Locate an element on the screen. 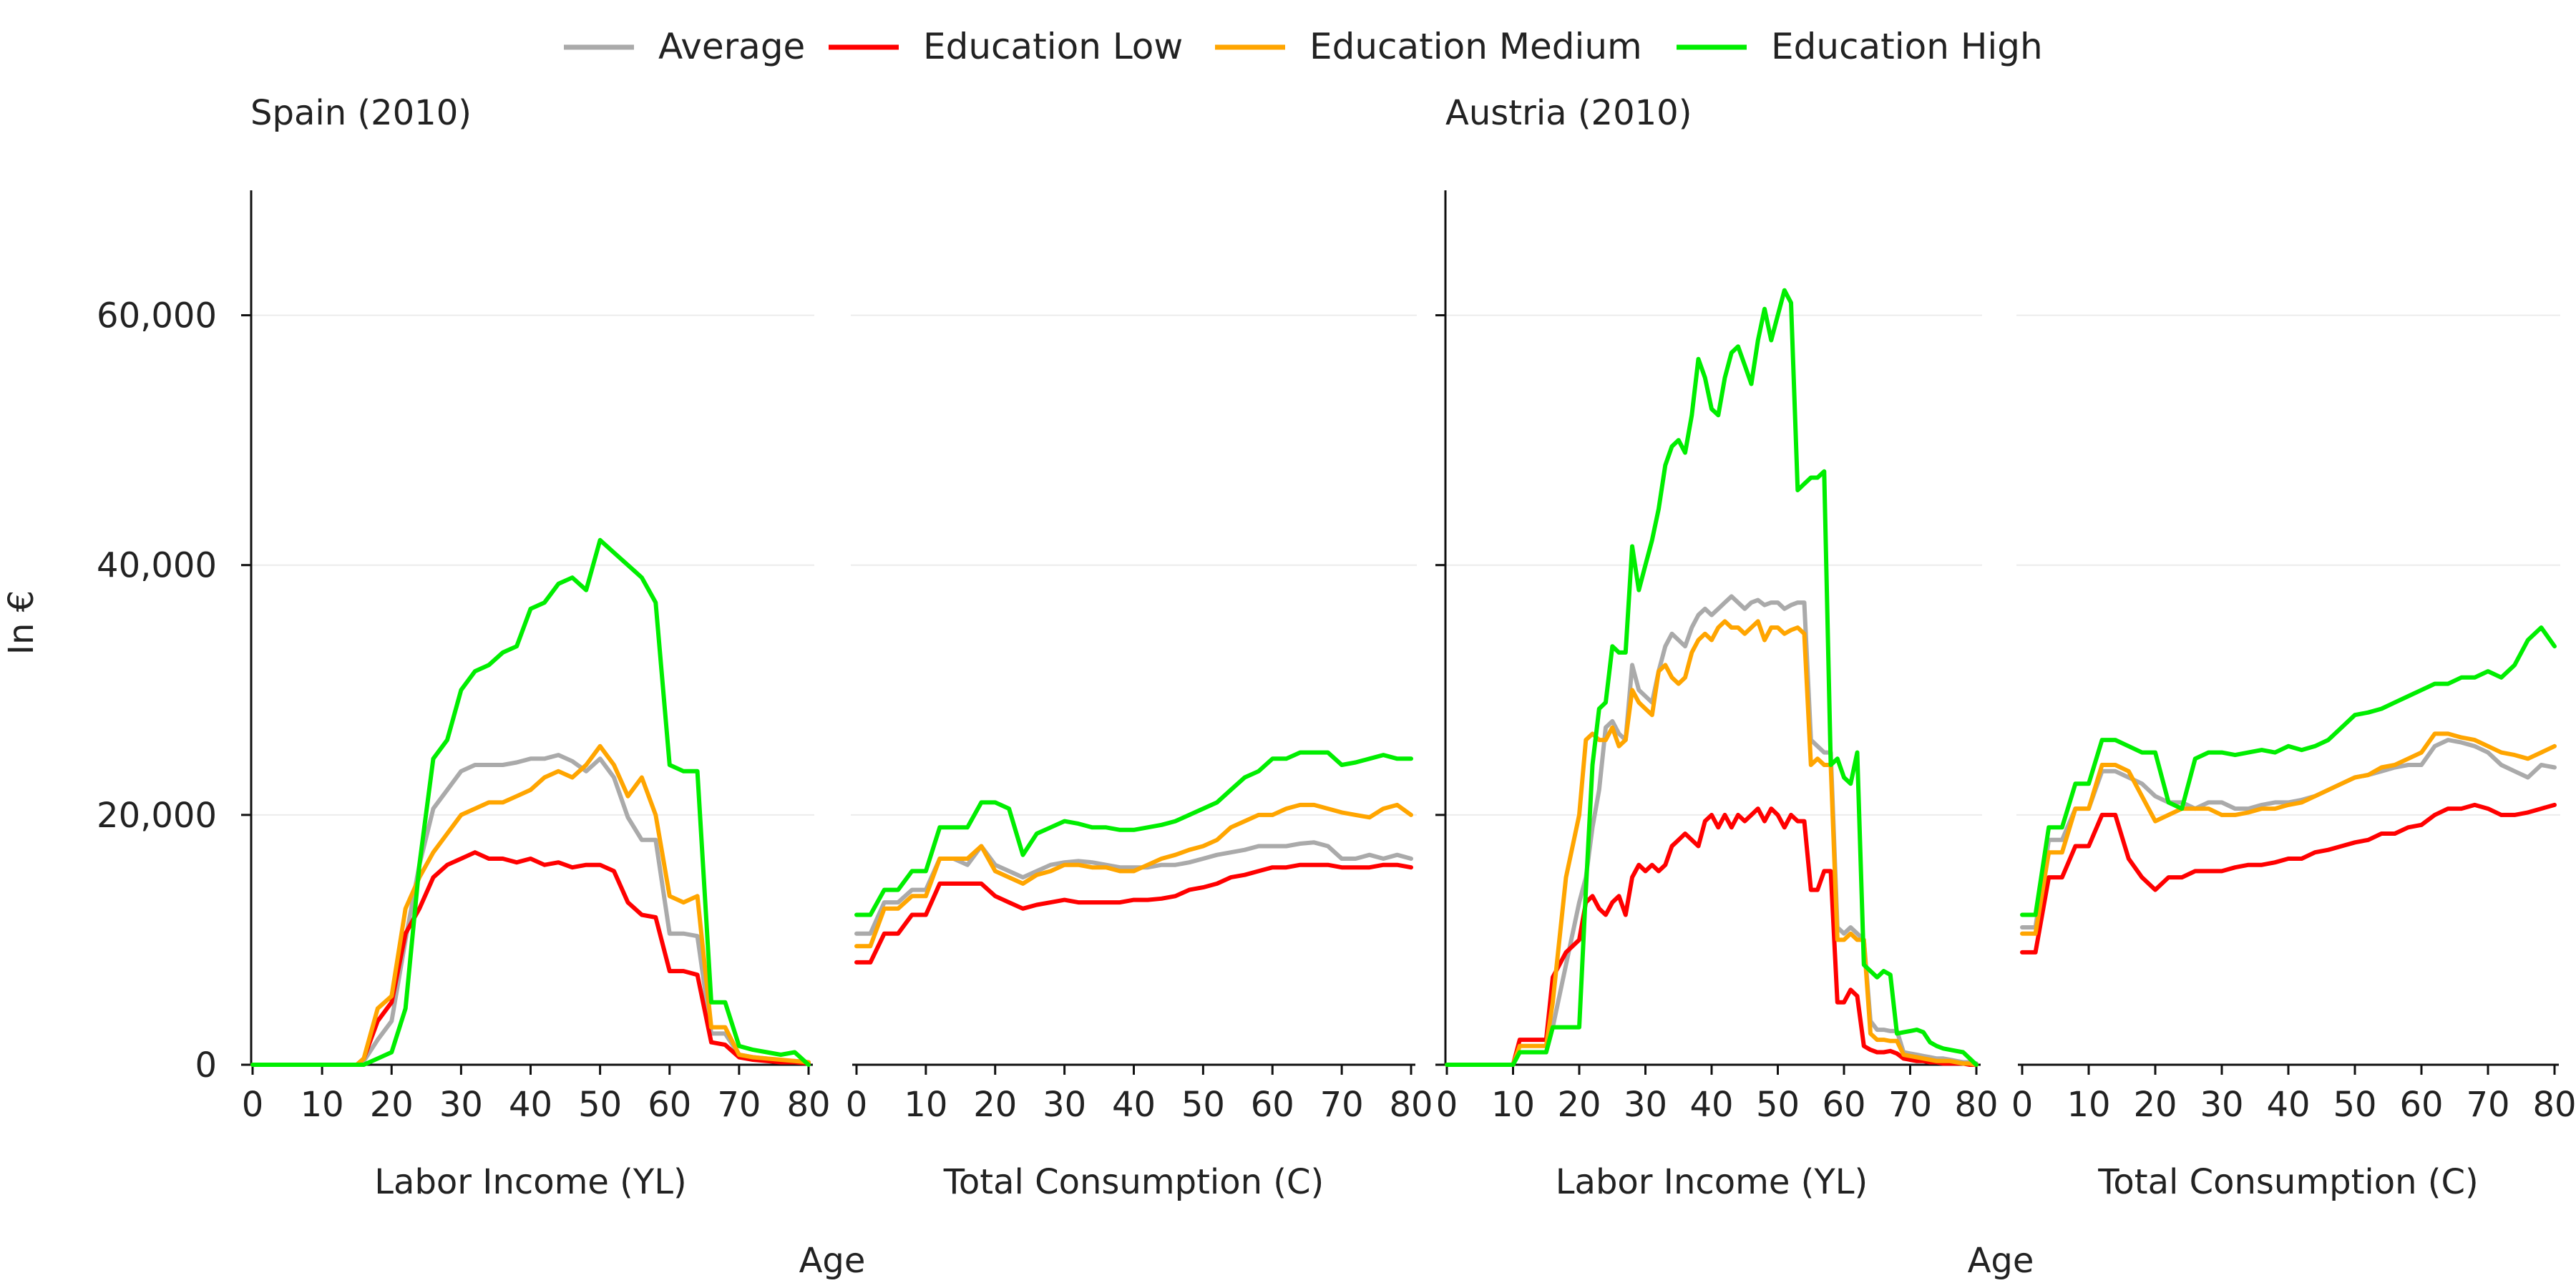  country-title-austria-2010: Austria (2010) is located at coordinates (1568, 113).